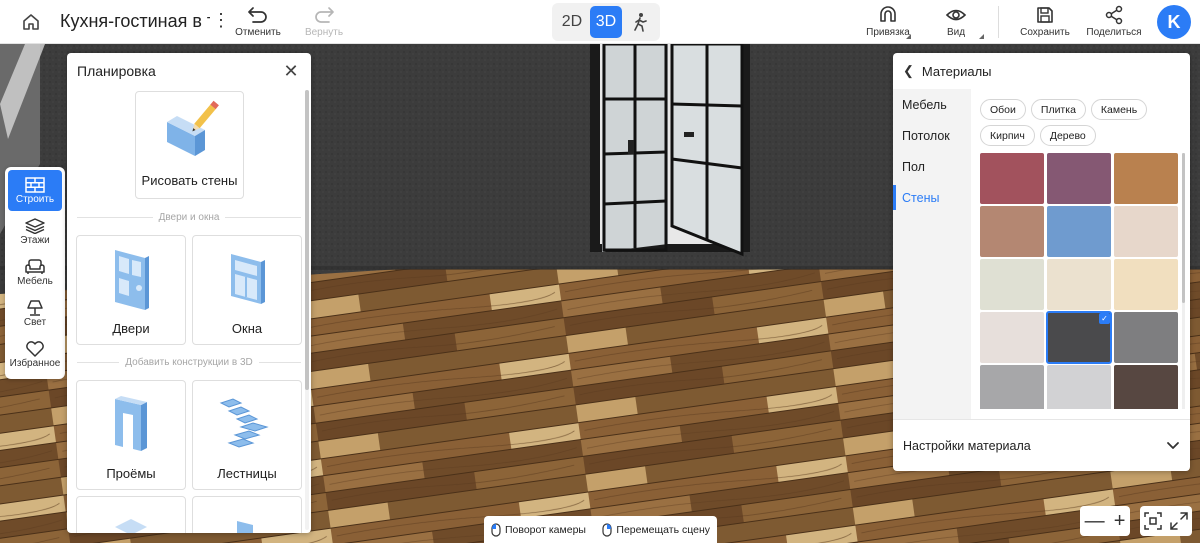 This screenshot has width=1200, height=543. Describe the element at coordinates (1041, 71) in the screenshot. I see `materials-header: ❮ Материалы` at that location.